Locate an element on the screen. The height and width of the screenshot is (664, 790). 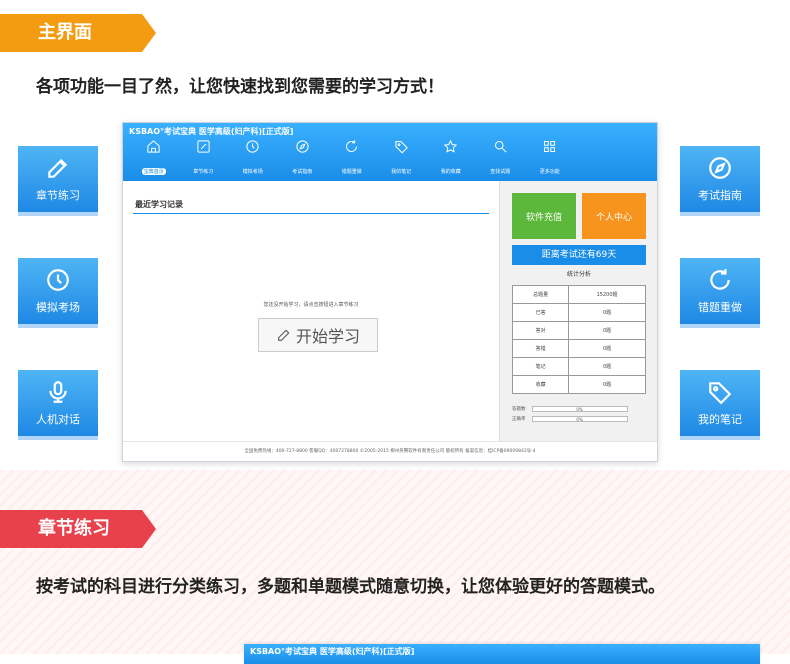
table-row: 总题量 15200题 is located at coordinates (578, 294).